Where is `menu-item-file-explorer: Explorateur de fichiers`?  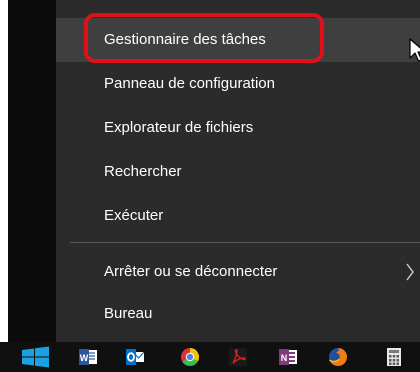
menu-item-file-explorer: Explorateur de fichiers is located at coordinates (238, 128).